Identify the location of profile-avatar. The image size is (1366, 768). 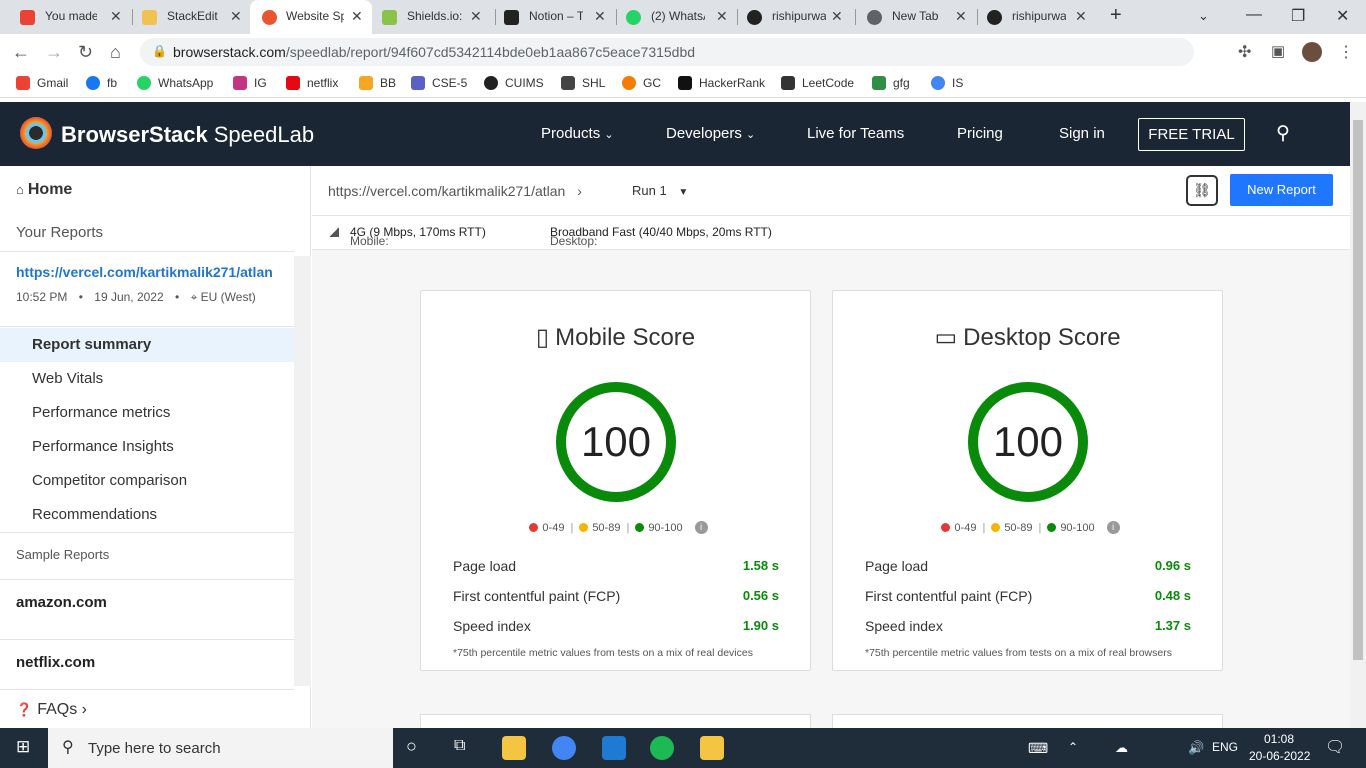
(1312, 52).